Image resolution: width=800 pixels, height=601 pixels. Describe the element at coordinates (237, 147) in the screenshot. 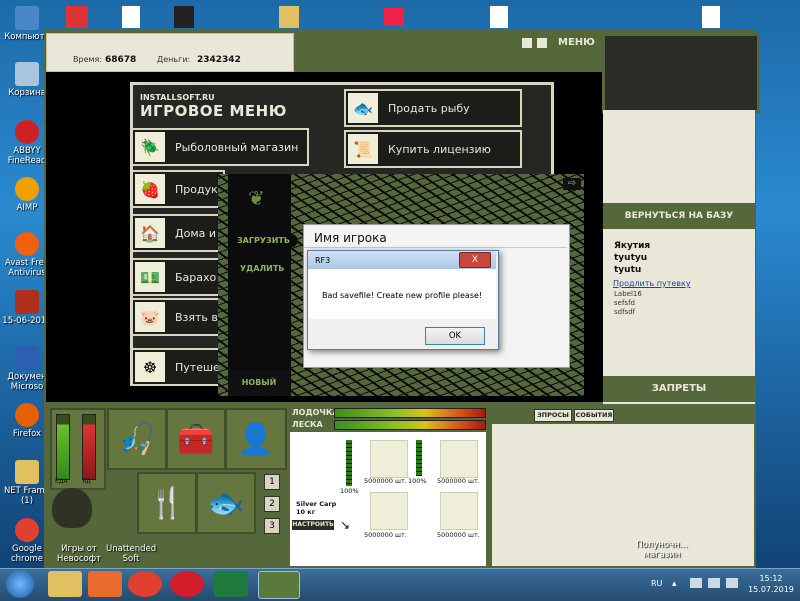

I see `menu-item-label: Рыболовный магазин` at that location.